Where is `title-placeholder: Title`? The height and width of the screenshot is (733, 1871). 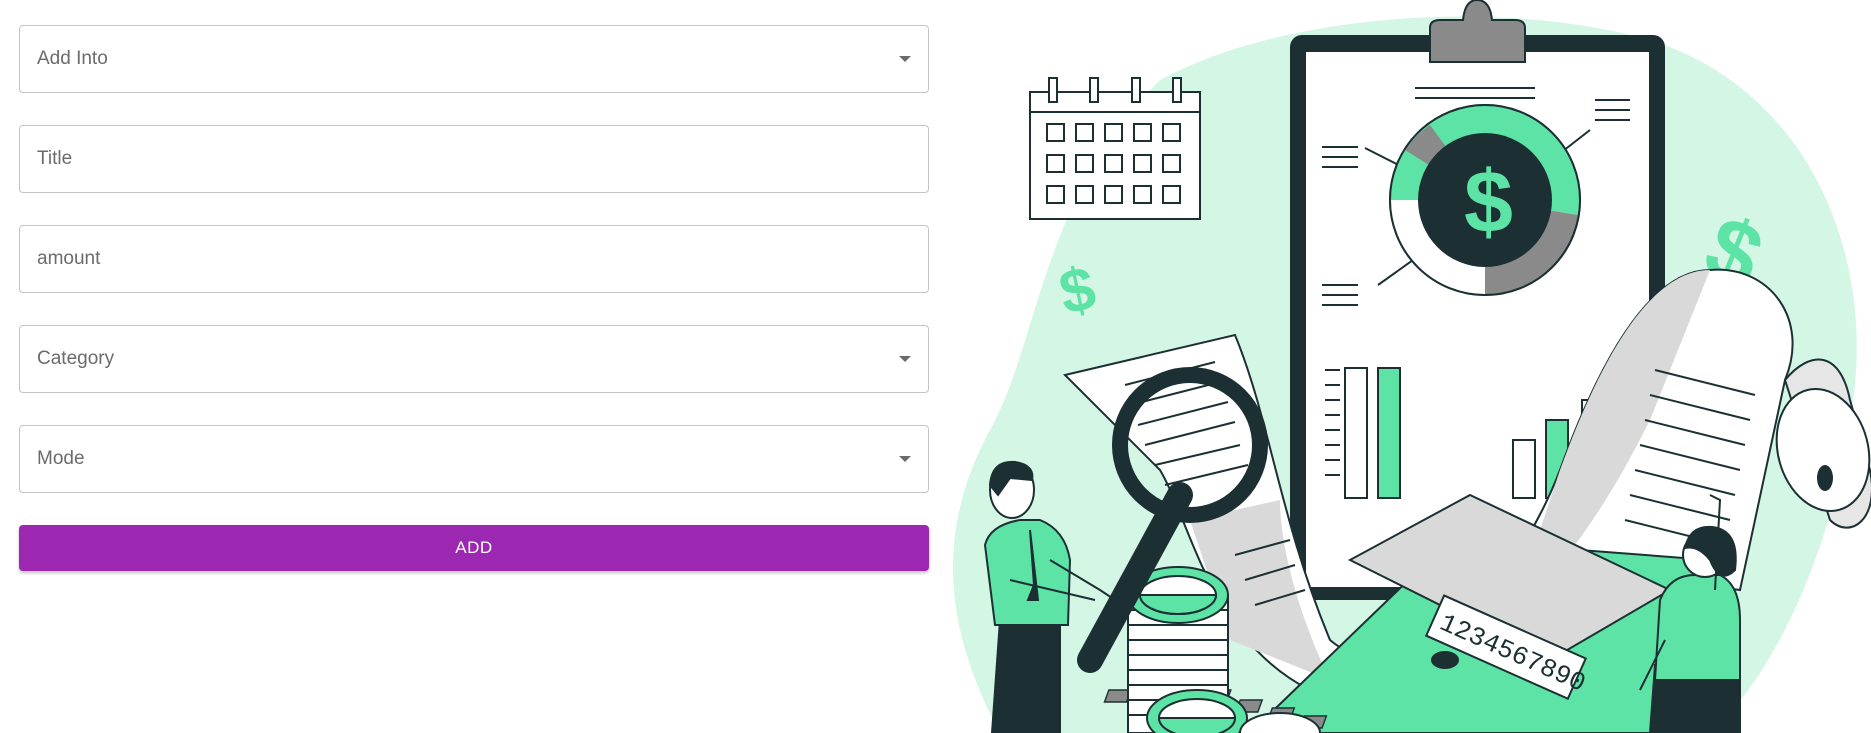 title-placeholder: Title is located at coordinates (55, 158).